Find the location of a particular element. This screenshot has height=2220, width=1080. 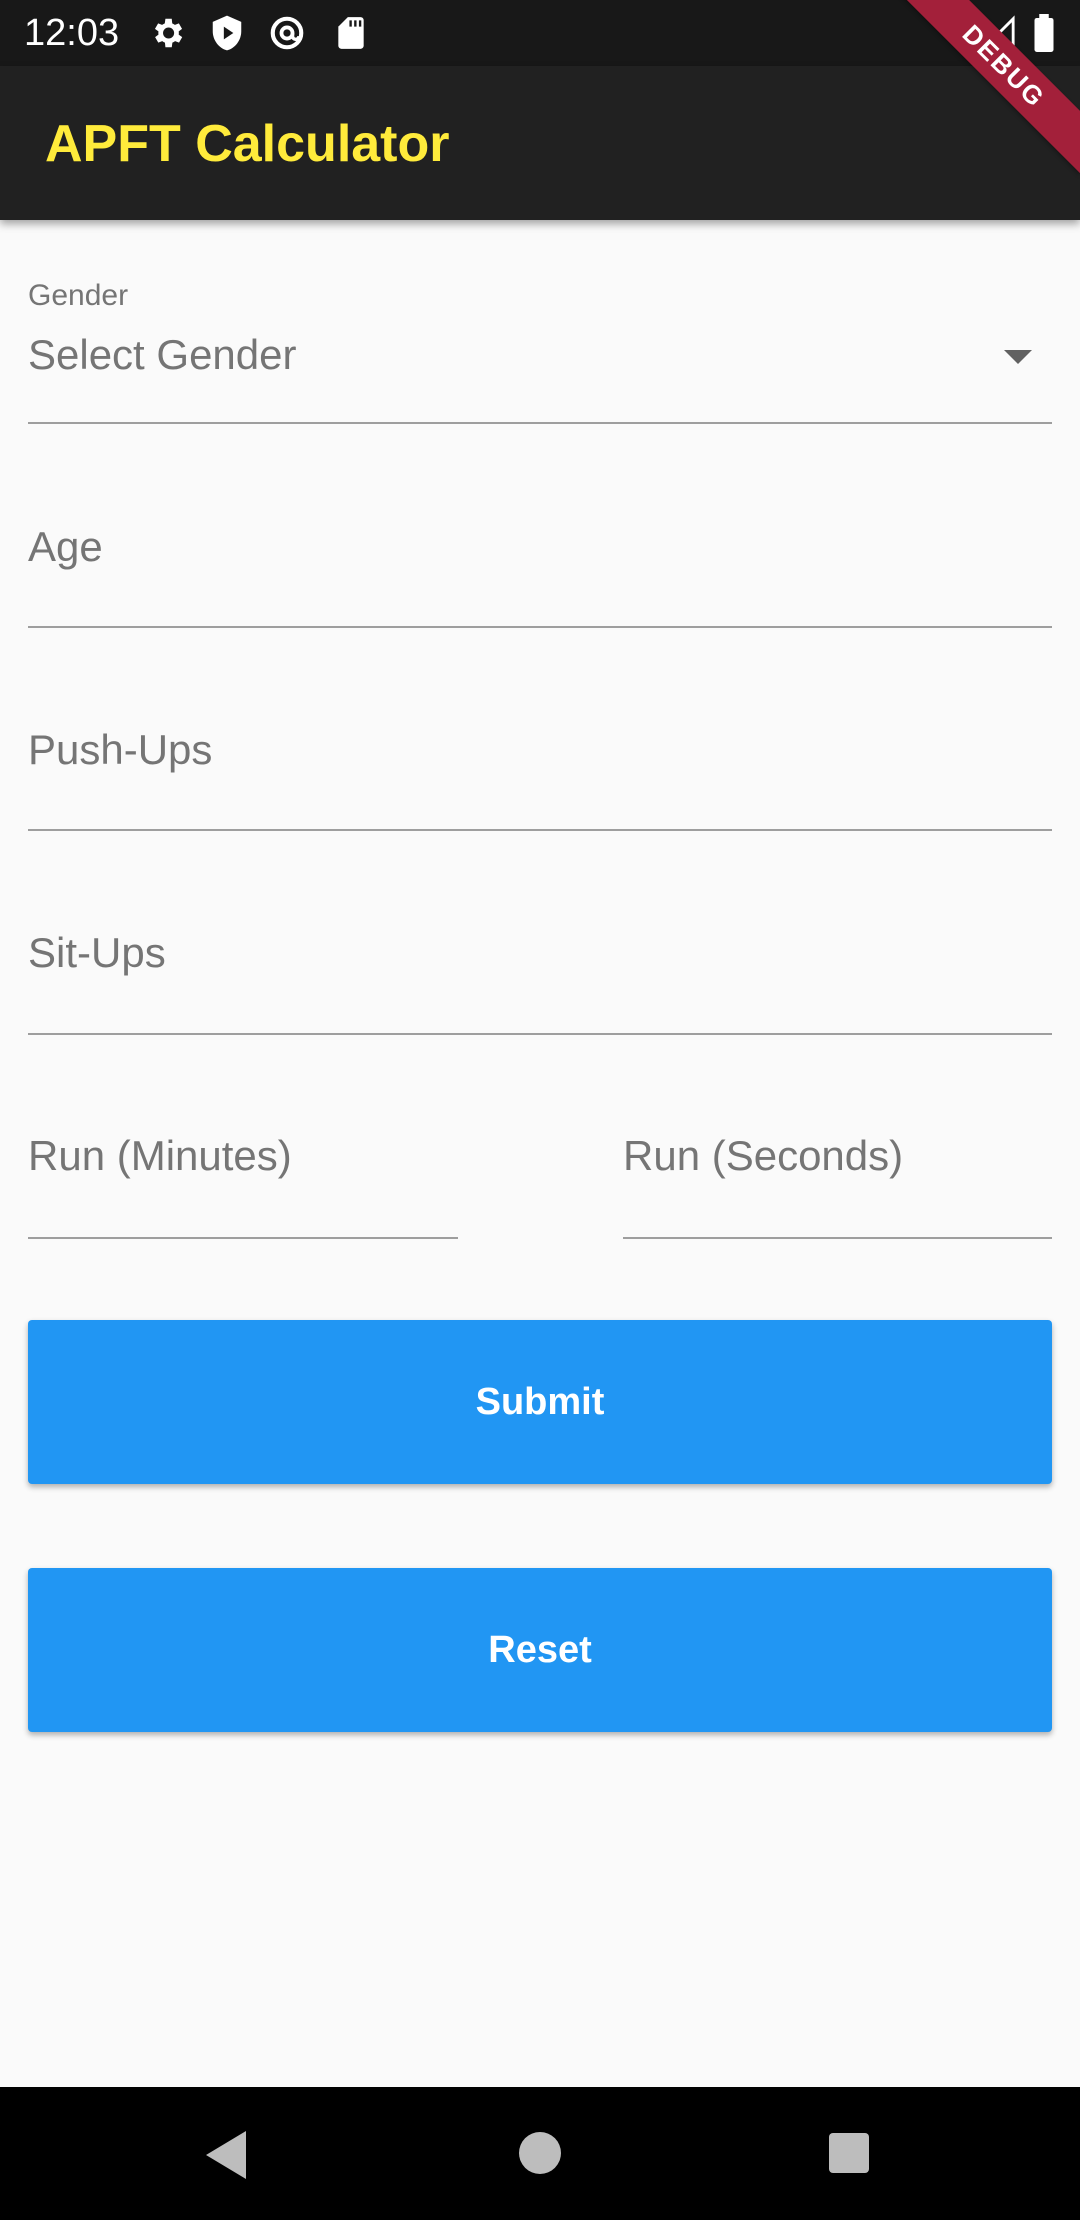

situps-placeholder: Sit-Ups is located at coordinates (97, 952).